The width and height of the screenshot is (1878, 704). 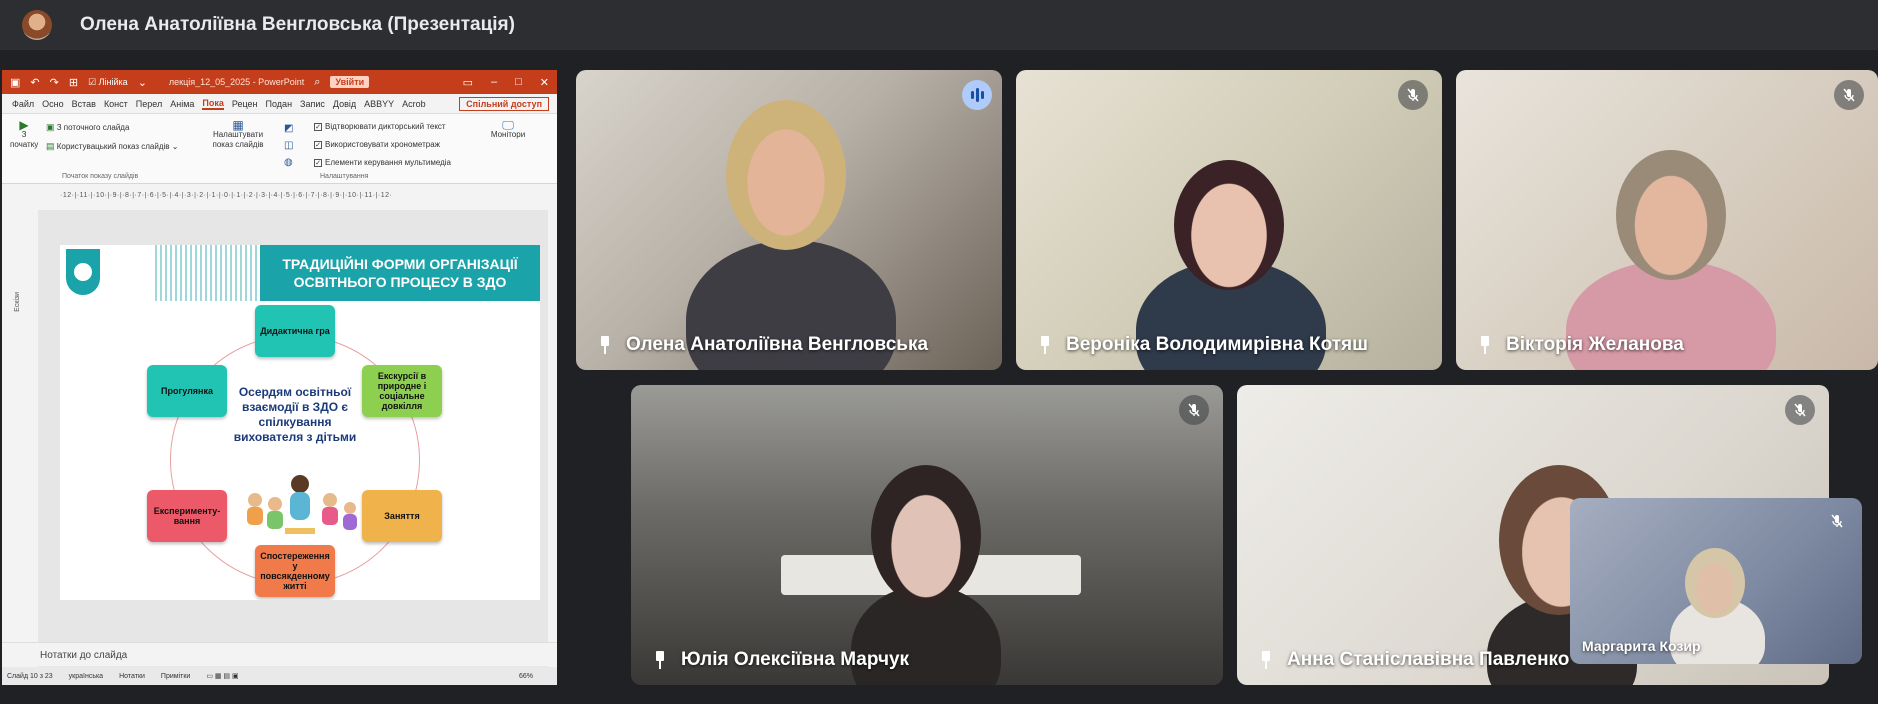 I want to click on ruler-toggle: ☑ Лінійка, so click(x=108, y=82).